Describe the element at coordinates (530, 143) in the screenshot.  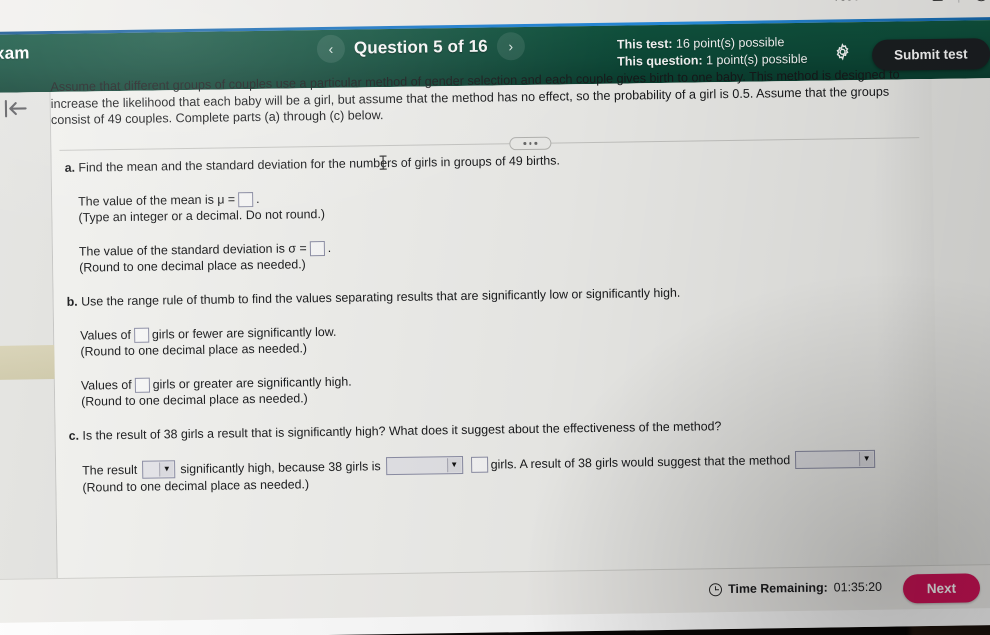
I see `ellipsis-expand-icon` at that location.